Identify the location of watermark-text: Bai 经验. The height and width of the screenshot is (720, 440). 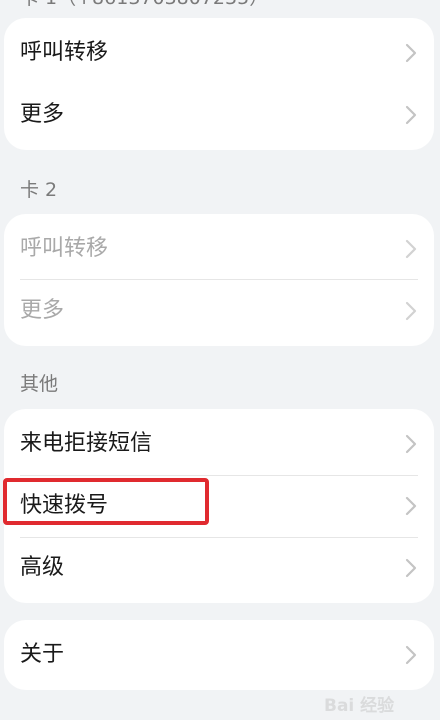
(359, 706).